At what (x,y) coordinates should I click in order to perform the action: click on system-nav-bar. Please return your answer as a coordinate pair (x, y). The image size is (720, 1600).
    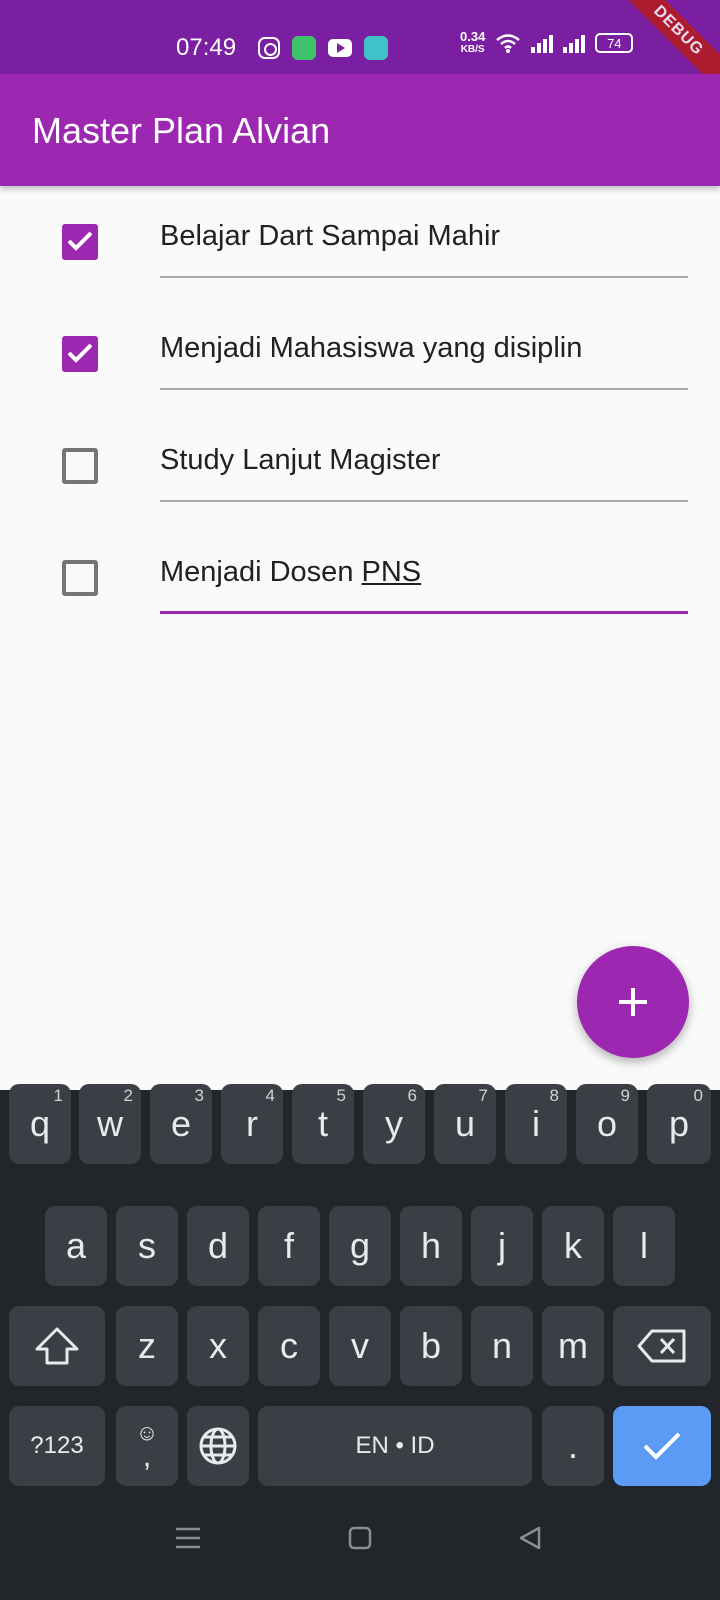
    Looking at the image, I should click on (360, 1550).